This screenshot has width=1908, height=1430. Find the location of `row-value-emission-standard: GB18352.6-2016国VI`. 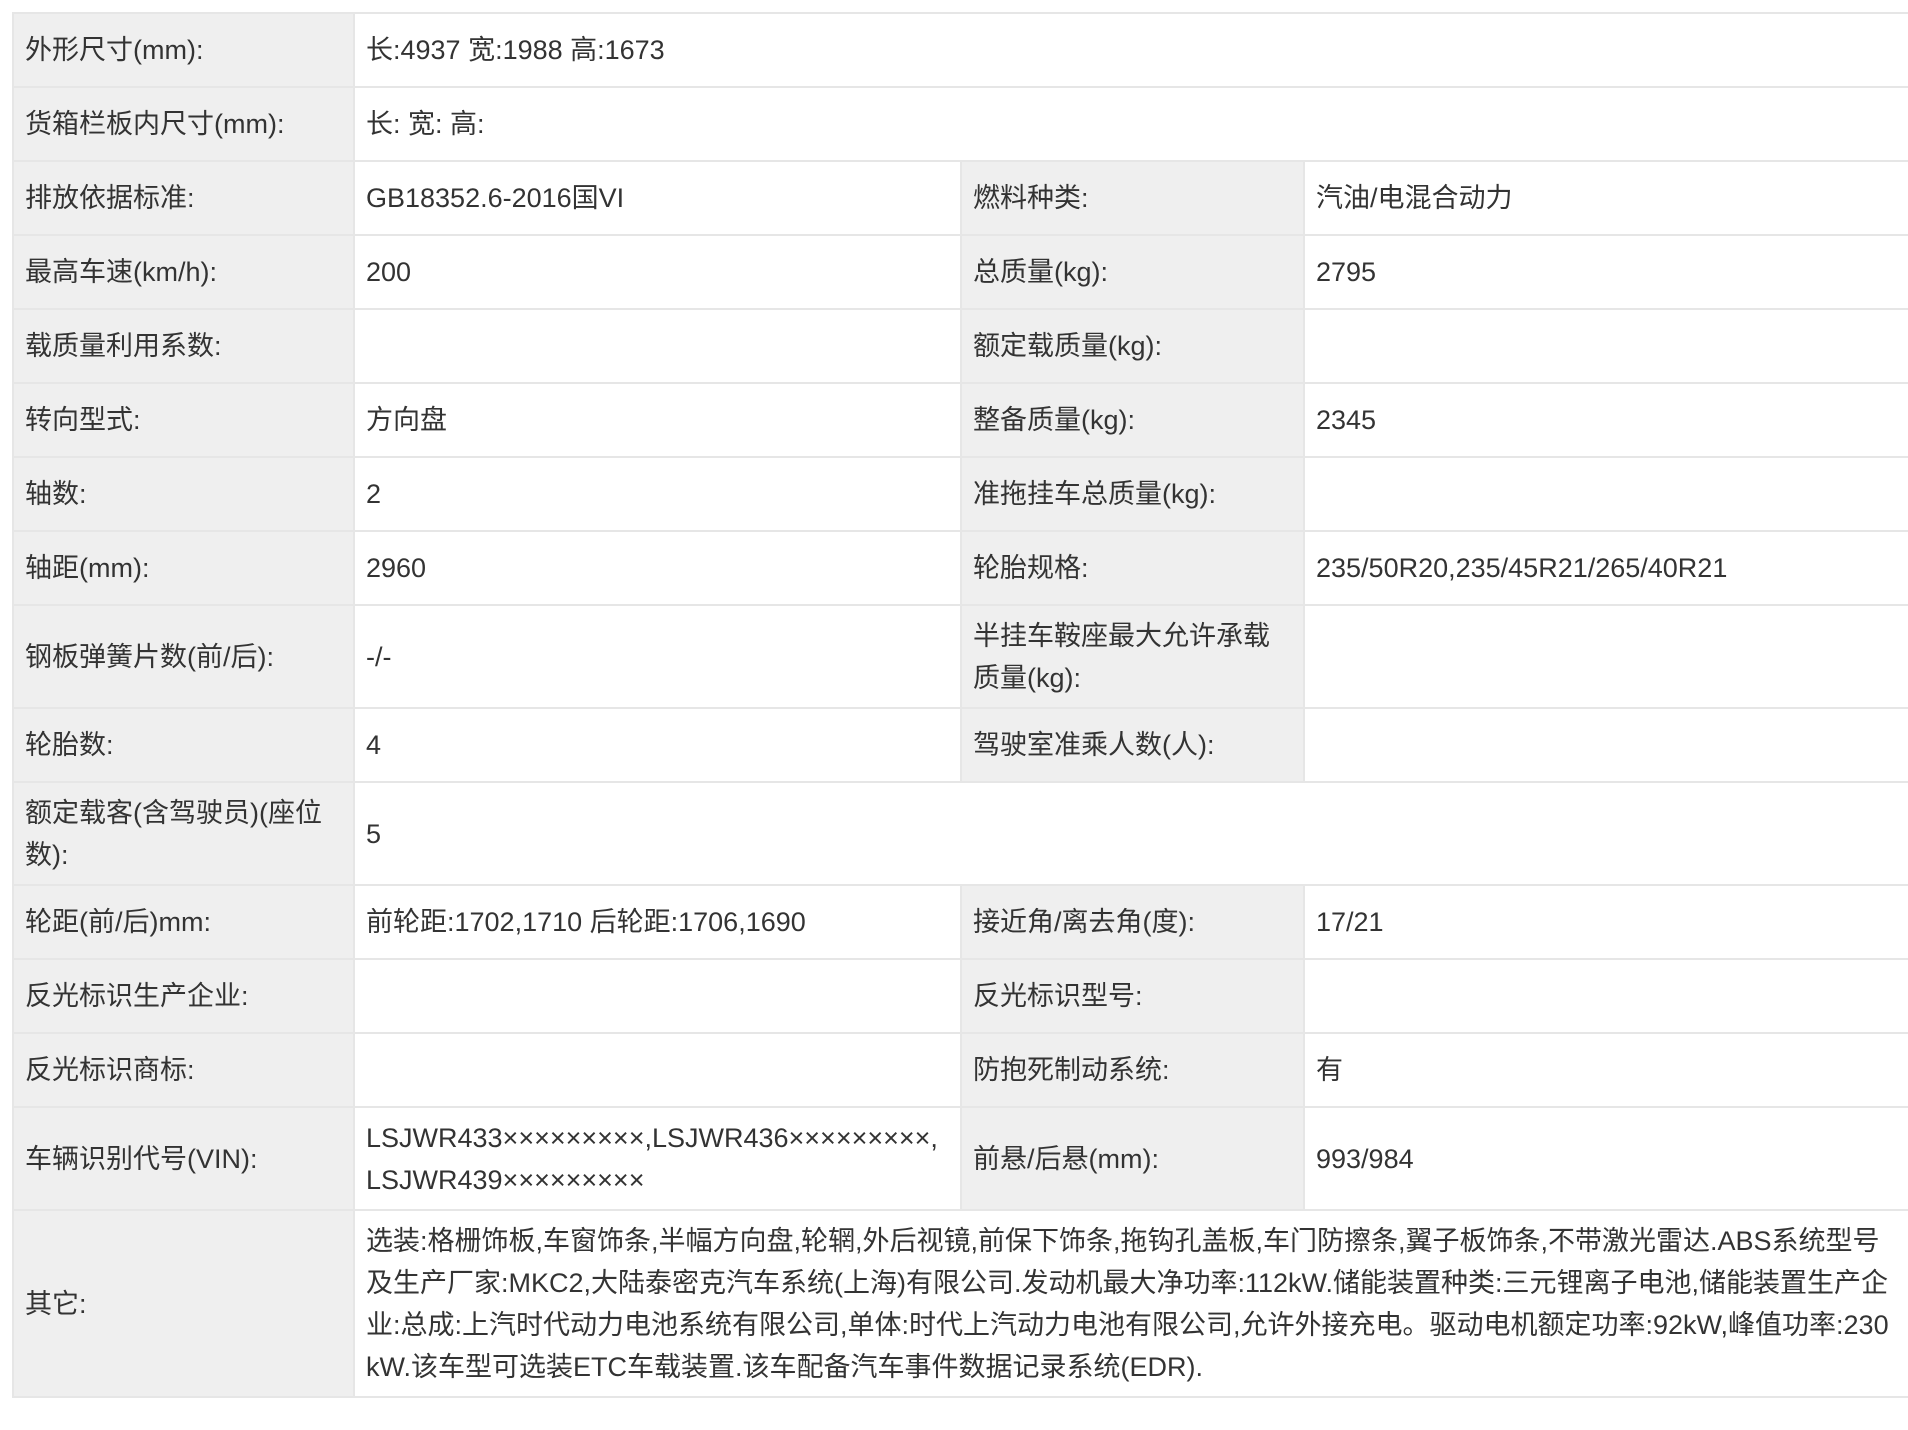

row-value-emission-standard: GB18352.6-2016国VI is located at coordinates (657, 198).